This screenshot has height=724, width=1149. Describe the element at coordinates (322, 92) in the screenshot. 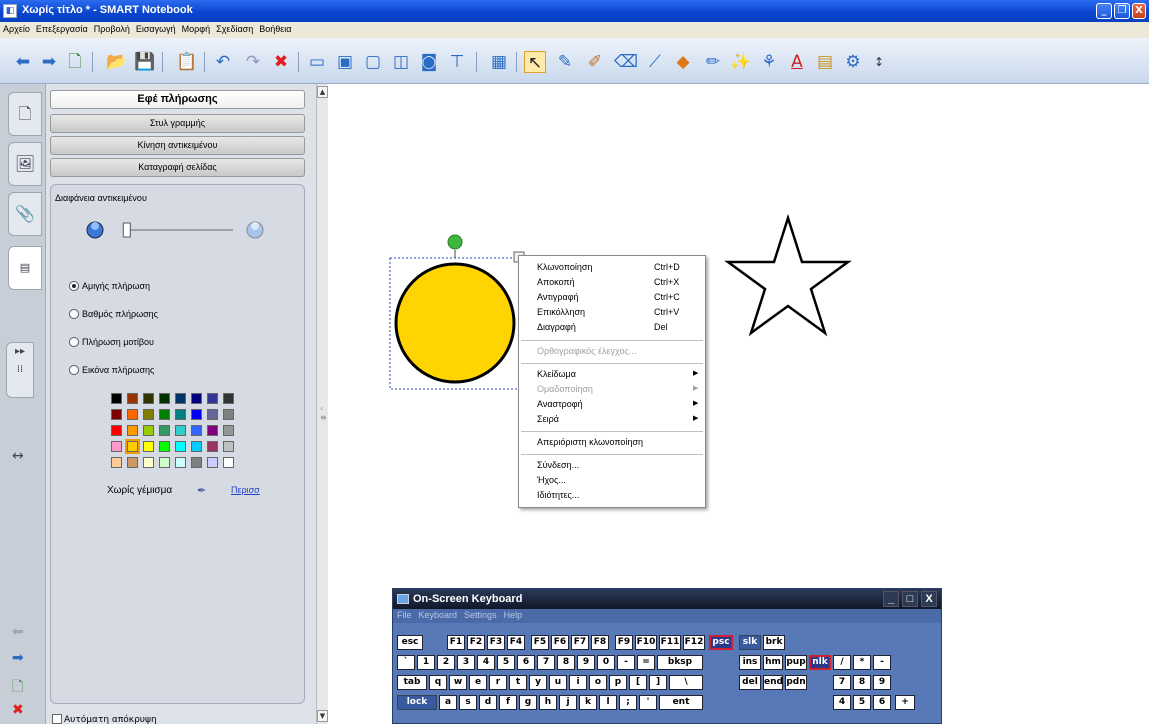

I see `scroll-up-arrow: ▲` at that location.